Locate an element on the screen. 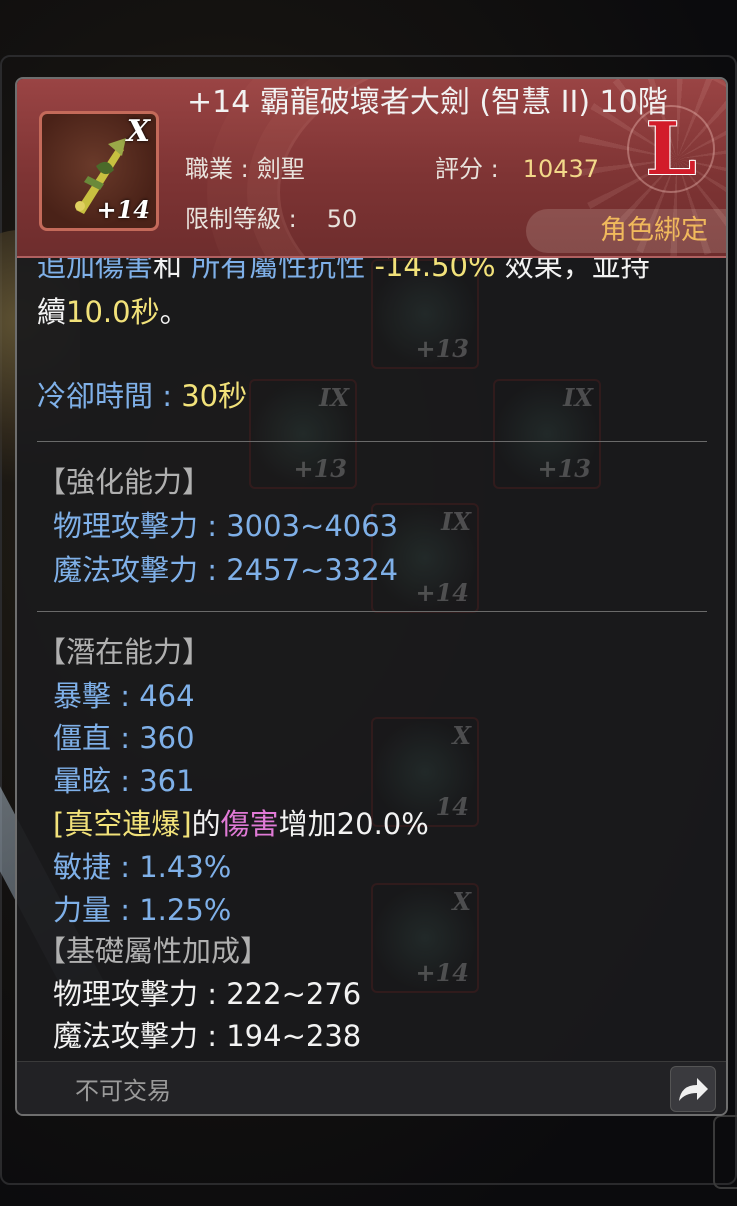  effect-duration-line: 續10.0秒。 is located at coordinates (113, 312).